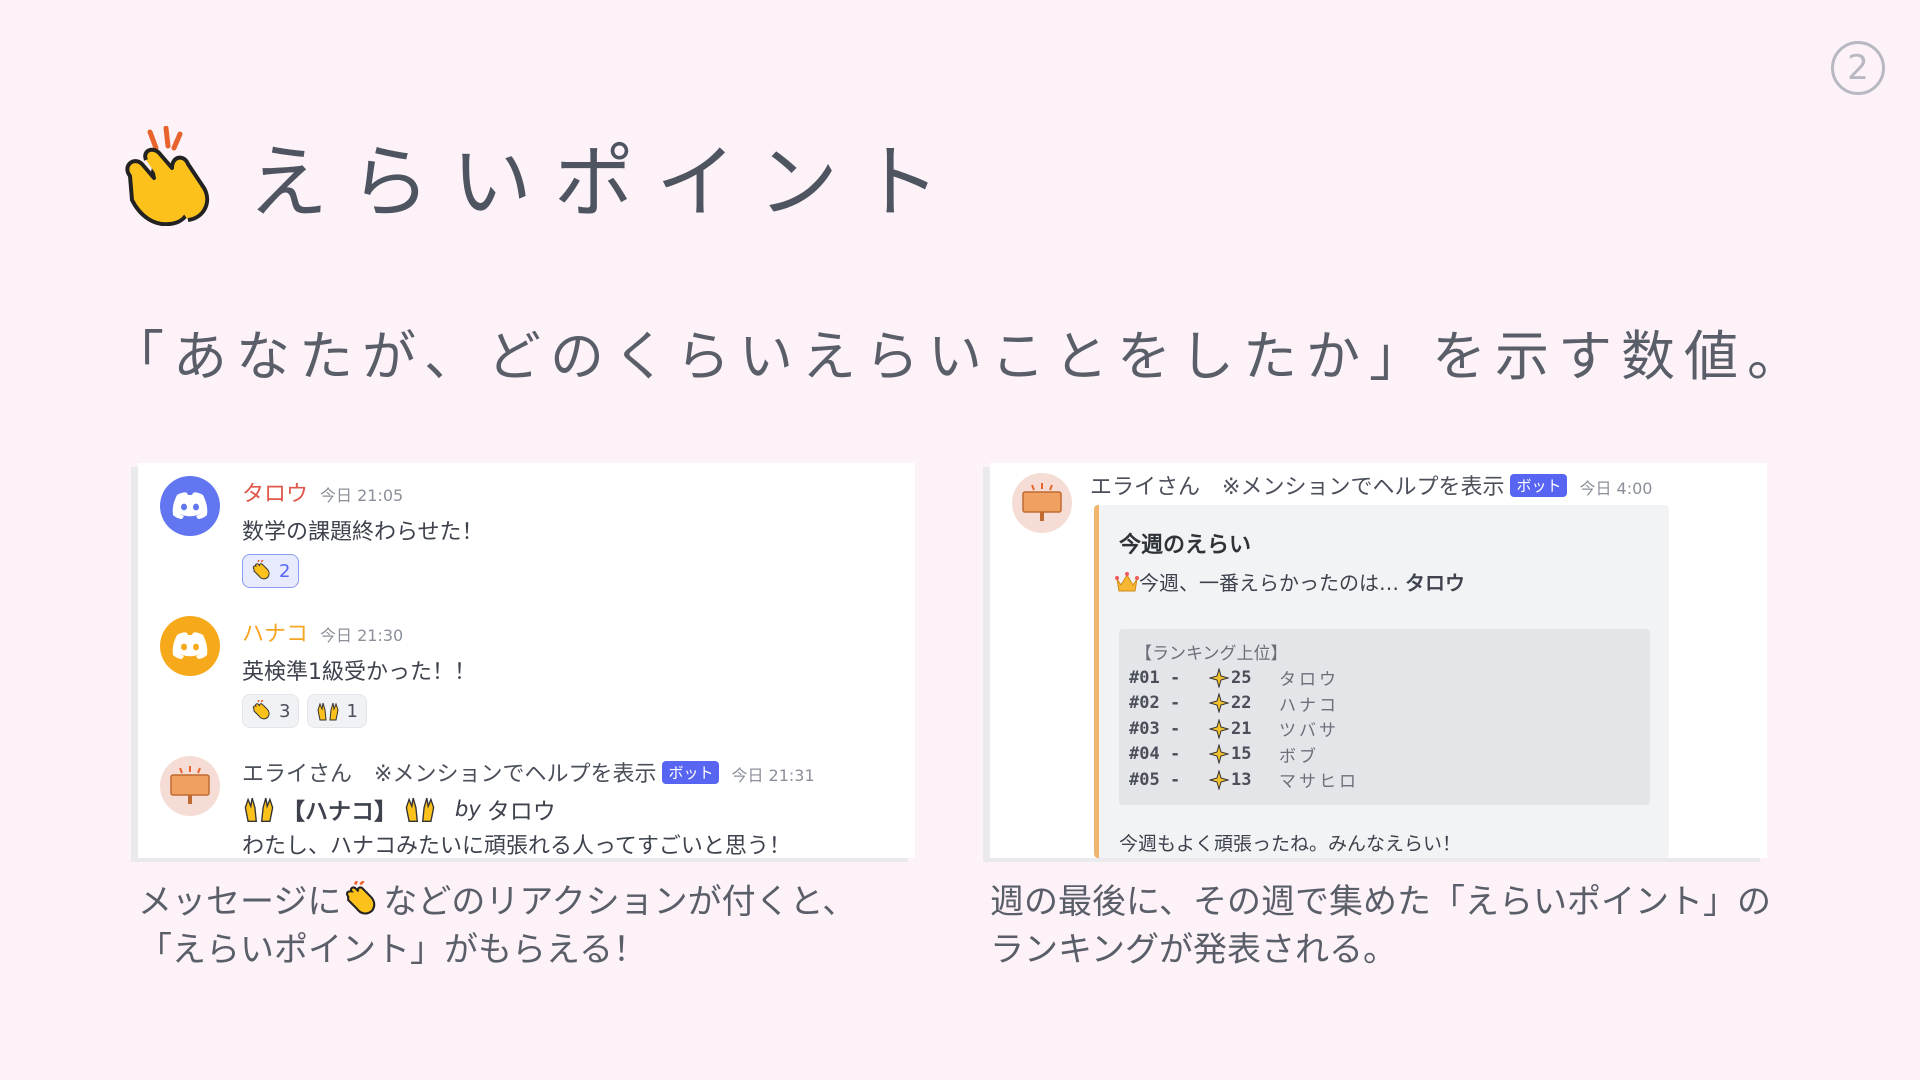 This screenshot has width=1920, height=1080. I want to click on praise-name: 【ハナコ】, so click(339, 812).